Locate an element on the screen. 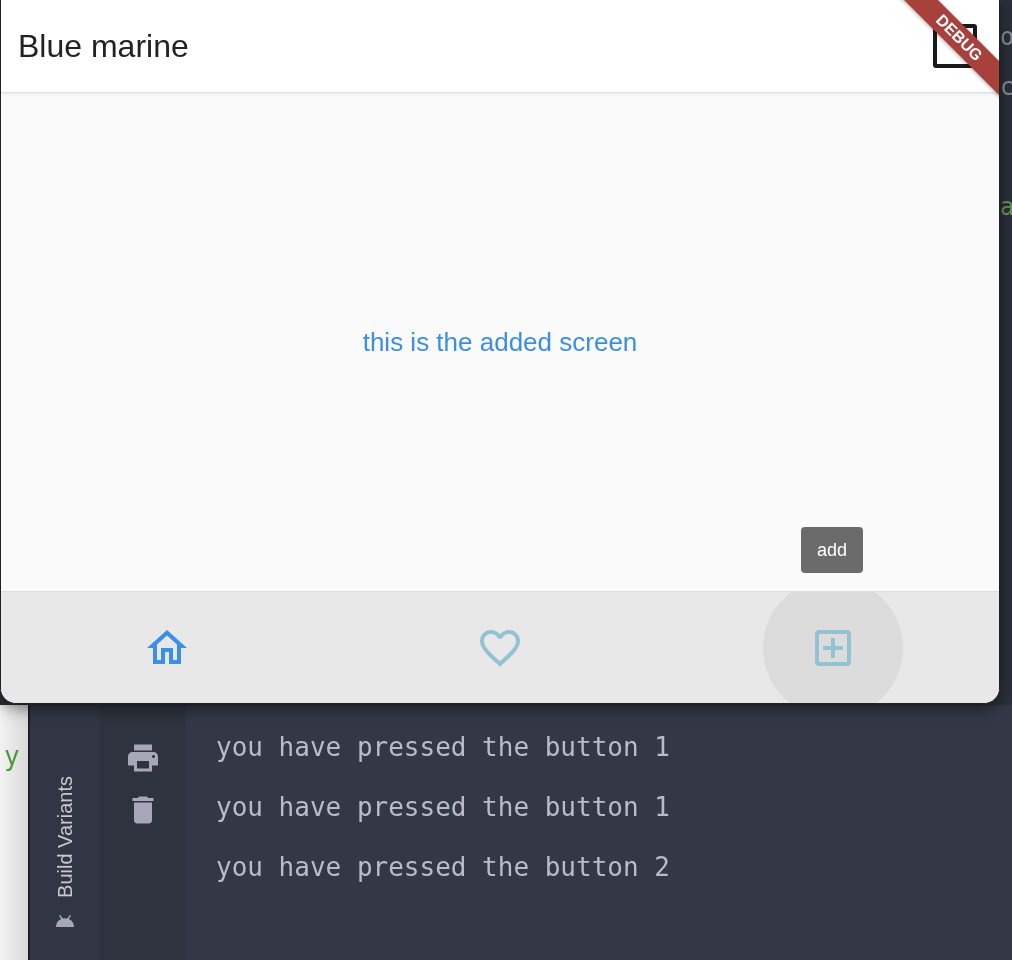 The height and width of the screenshot is (960, 1012). code-fragment: a is located at coordinates (1006, 207).